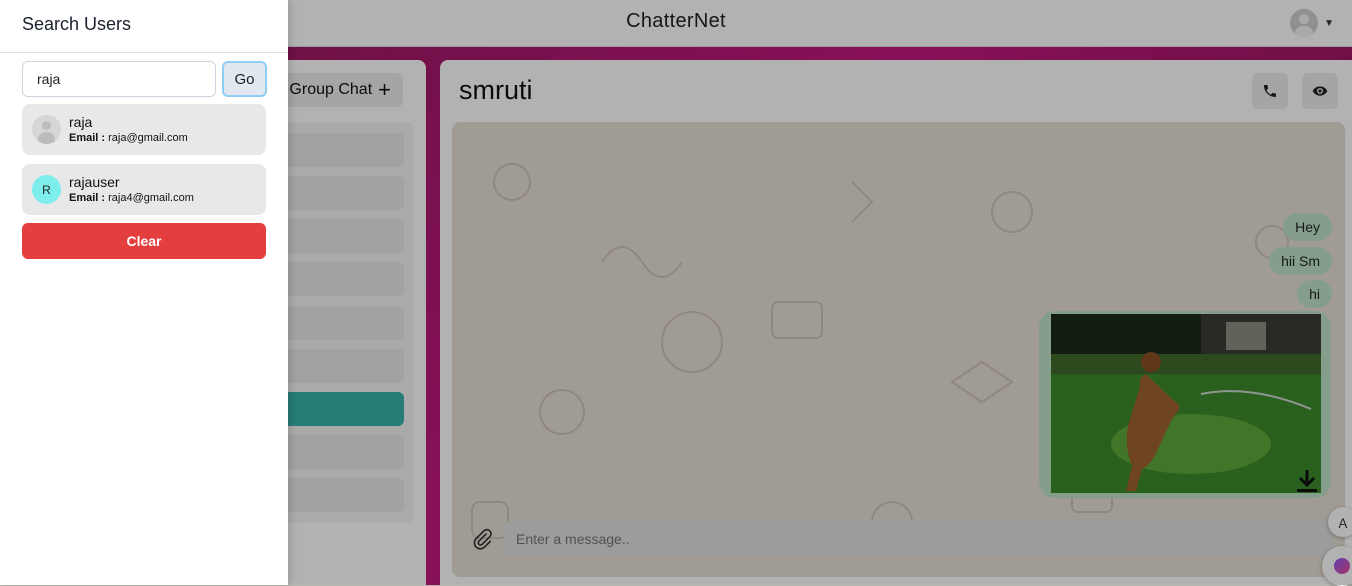  I want to click on email-value: raja4@gmail.com, so click(151, 197).